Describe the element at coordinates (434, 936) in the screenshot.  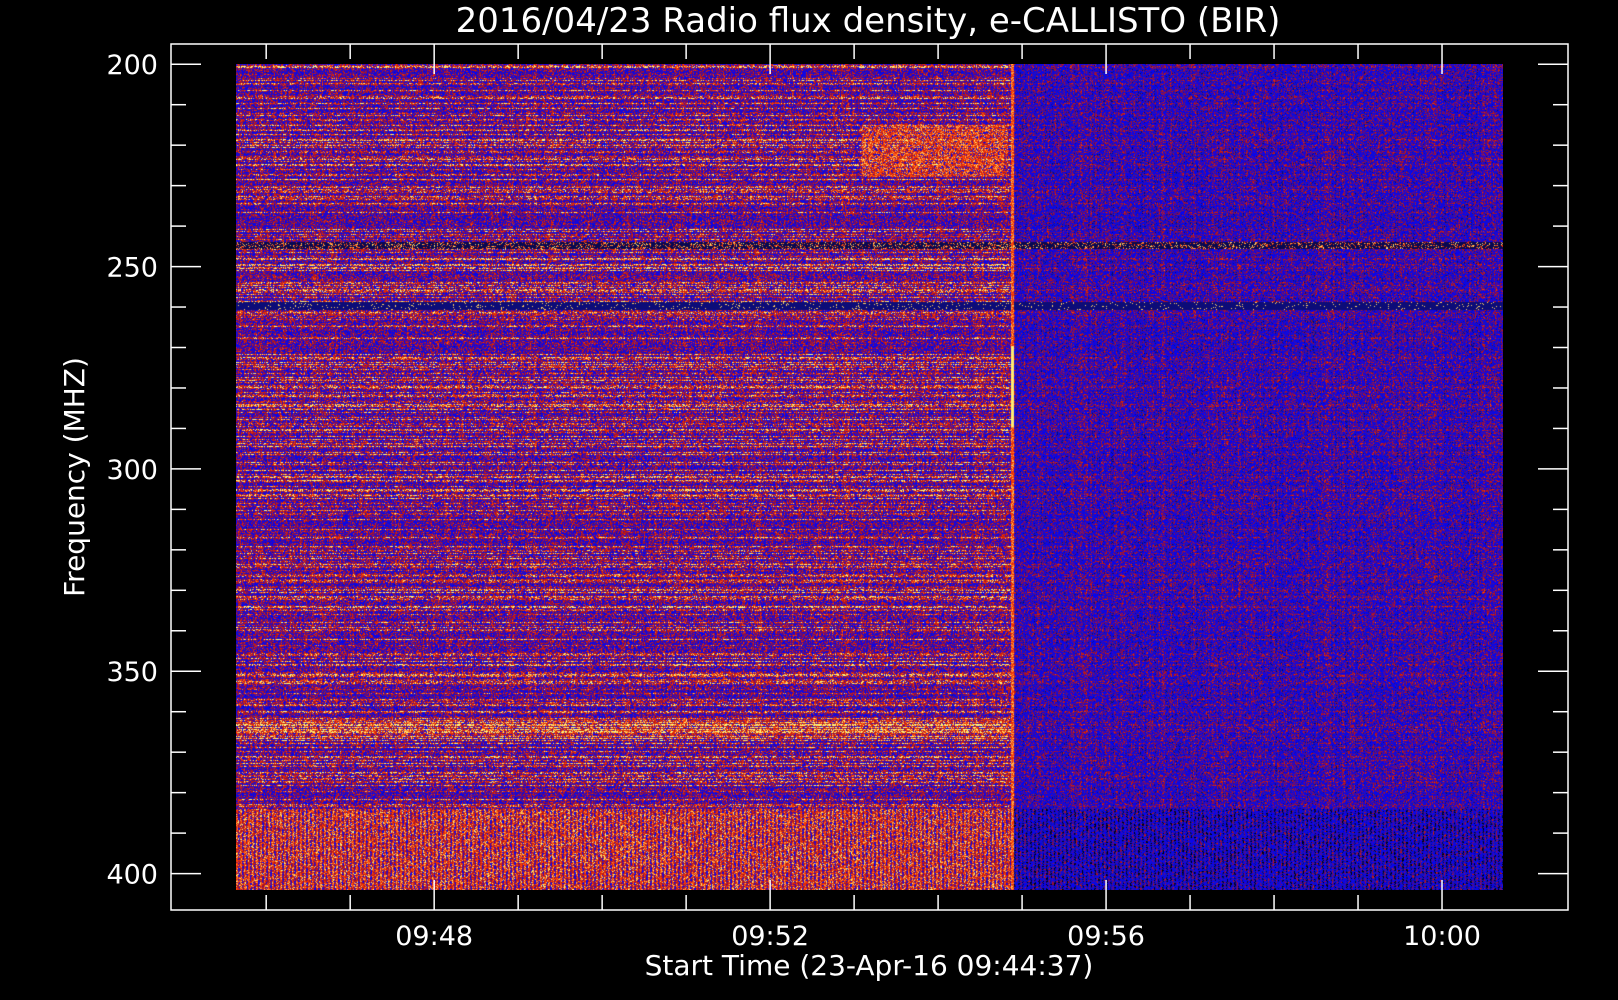
I see `x-tick-label: 09:48` at that location.